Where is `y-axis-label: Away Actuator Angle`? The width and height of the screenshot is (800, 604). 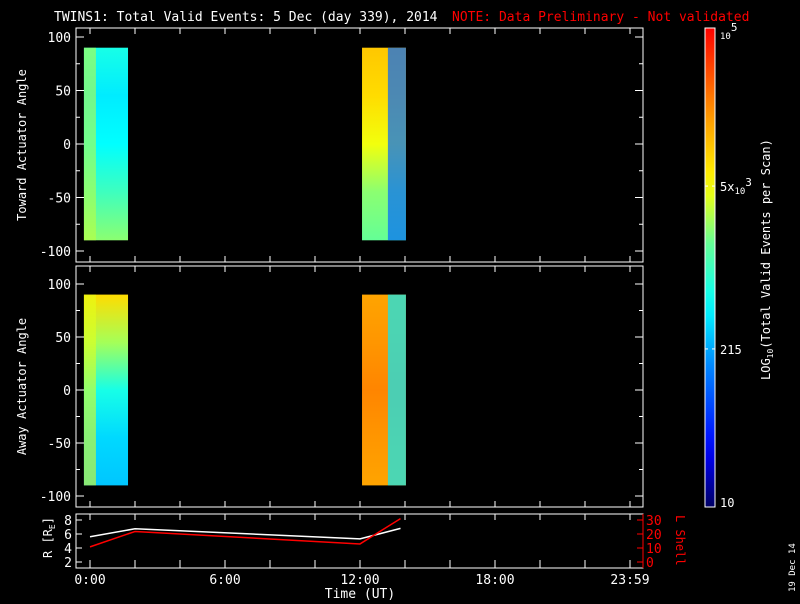 y-axis-label: Away Actuator Angle is located at coordinates (22, 386).